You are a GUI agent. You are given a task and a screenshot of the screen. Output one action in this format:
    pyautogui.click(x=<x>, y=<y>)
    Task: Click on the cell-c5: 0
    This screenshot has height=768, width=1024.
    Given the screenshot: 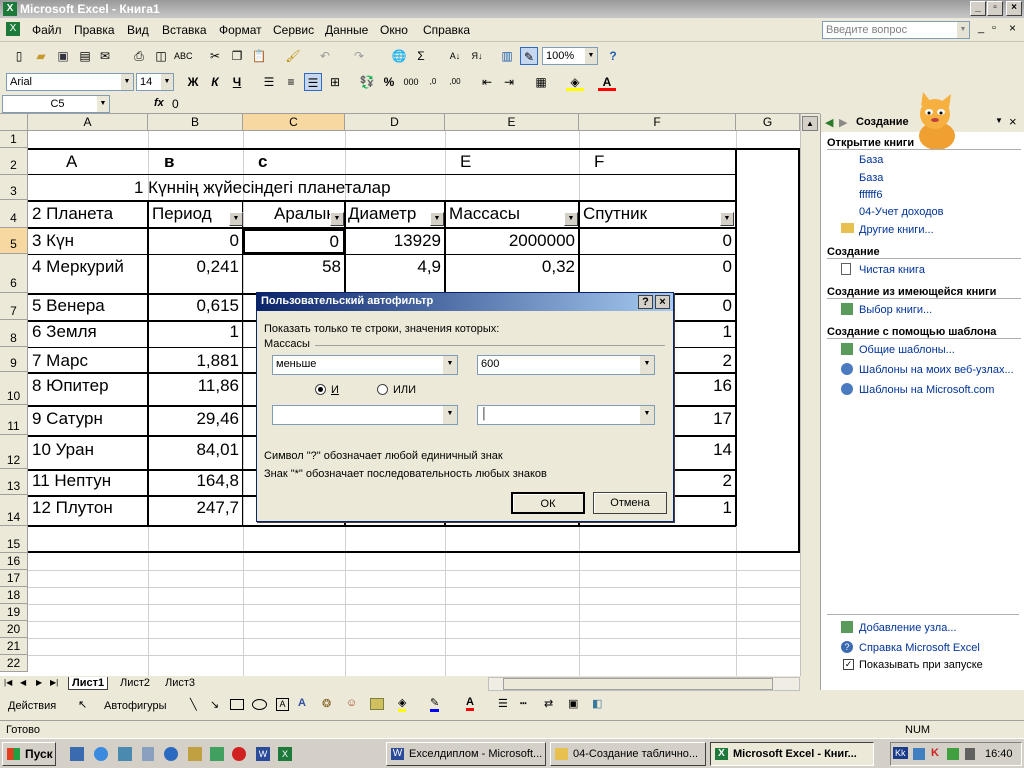 What is the action you would take?
    pyautogui.click(x=294, y=241)
    